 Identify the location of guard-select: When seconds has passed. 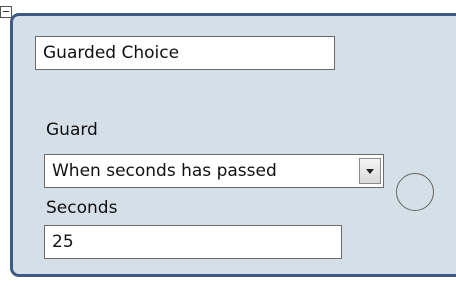
(214, 171).